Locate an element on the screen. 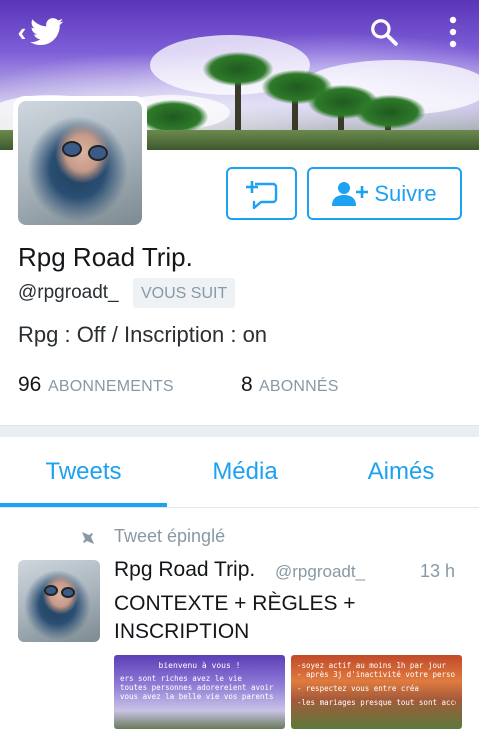  tabs-divider is located at coordinates (239, 507).